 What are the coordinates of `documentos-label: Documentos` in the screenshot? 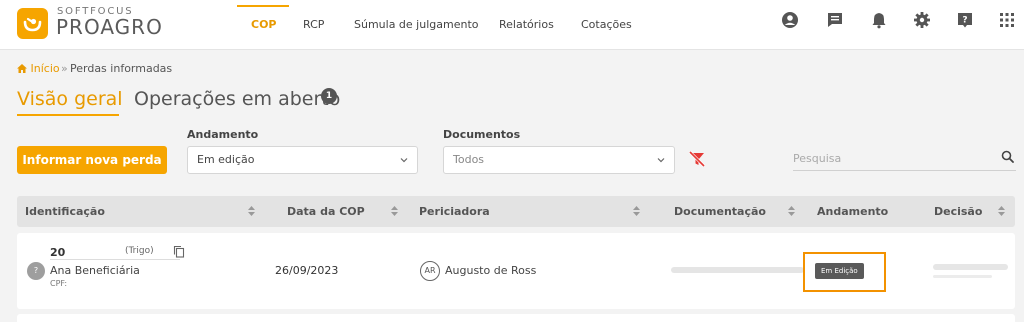 It's located at (482, 134).